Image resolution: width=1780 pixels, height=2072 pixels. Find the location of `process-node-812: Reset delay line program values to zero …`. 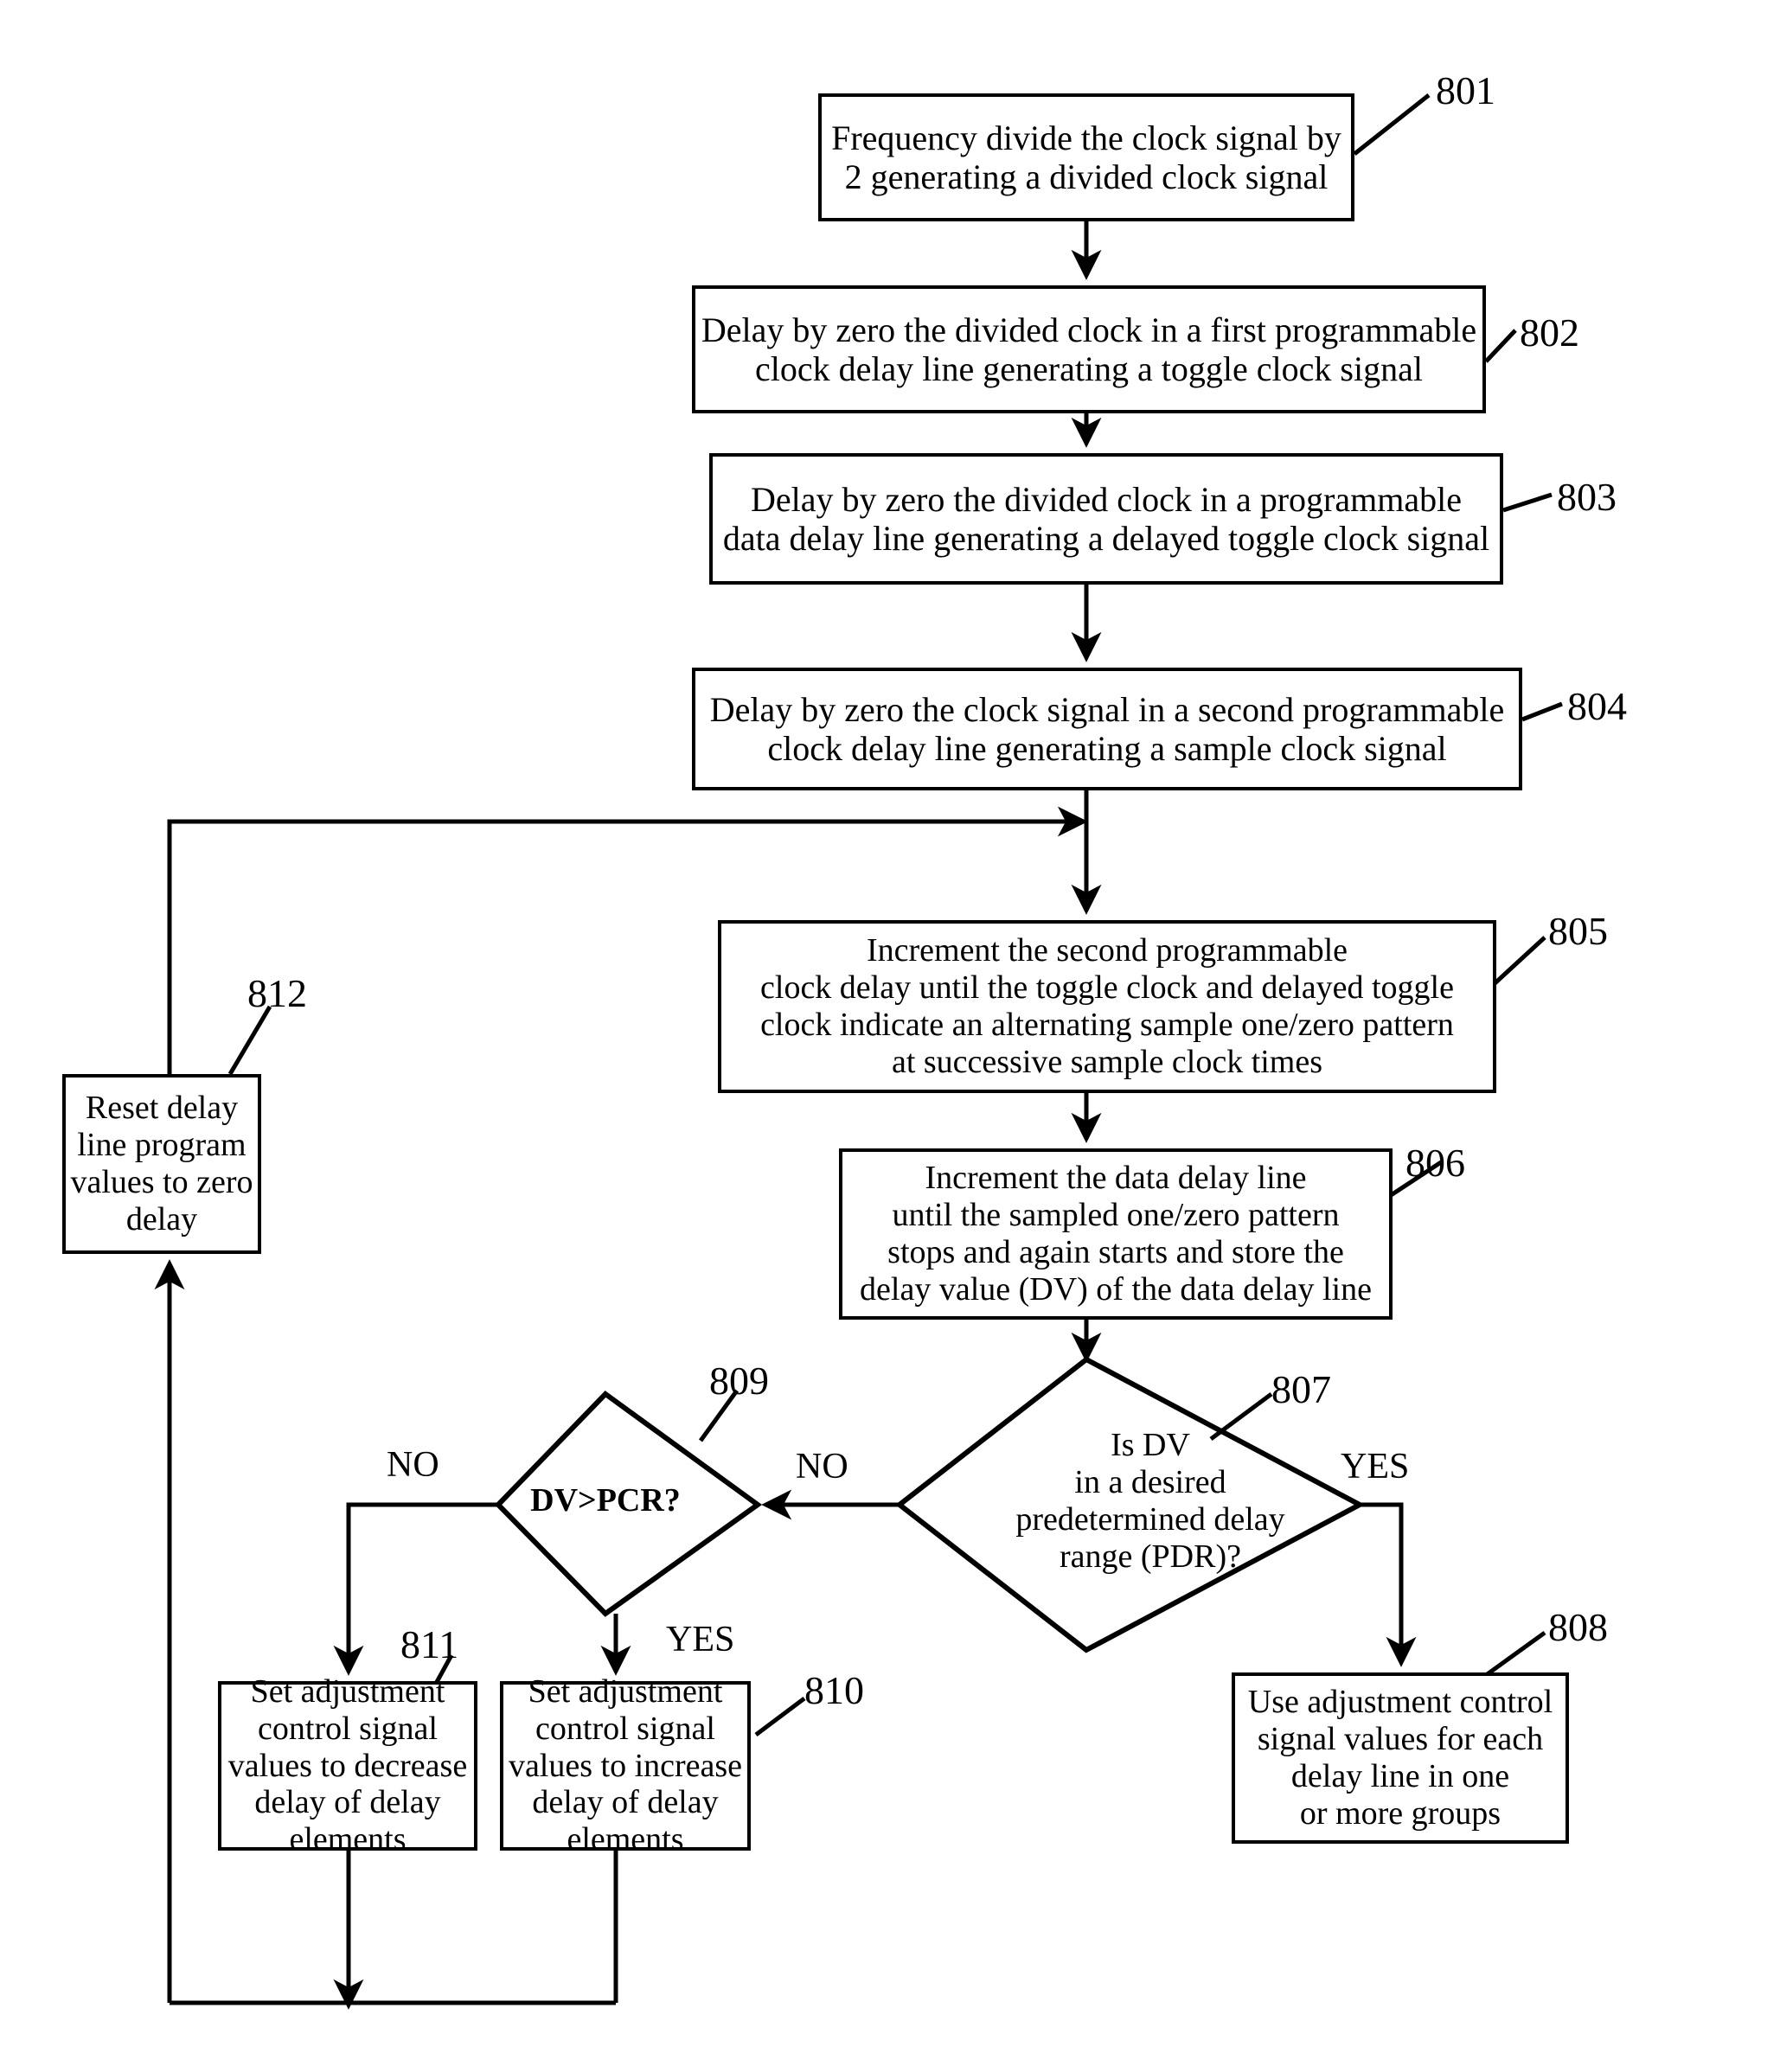

process-node-812: Reset delay line program values to zero … is located at coordinates (161, 1164).